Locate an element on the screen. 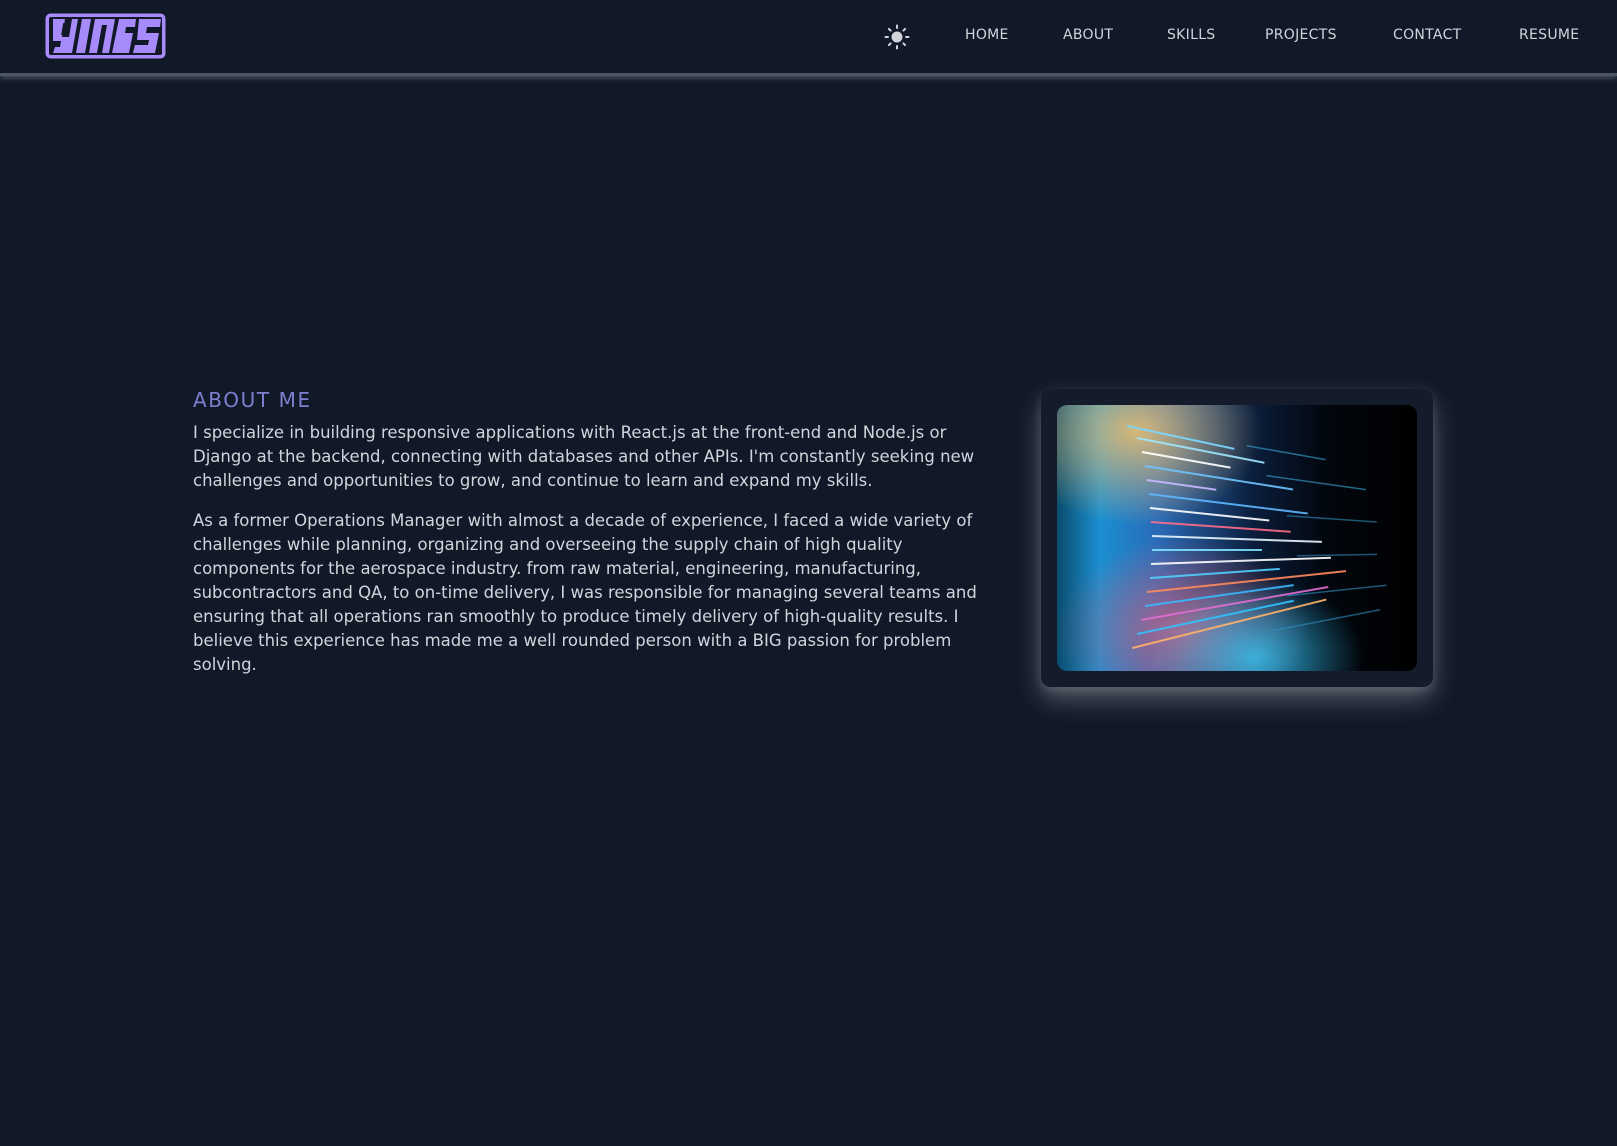 This screenshot has height=1146, width=1617. code-on-screen-image is located at coordinates (1237, 538).